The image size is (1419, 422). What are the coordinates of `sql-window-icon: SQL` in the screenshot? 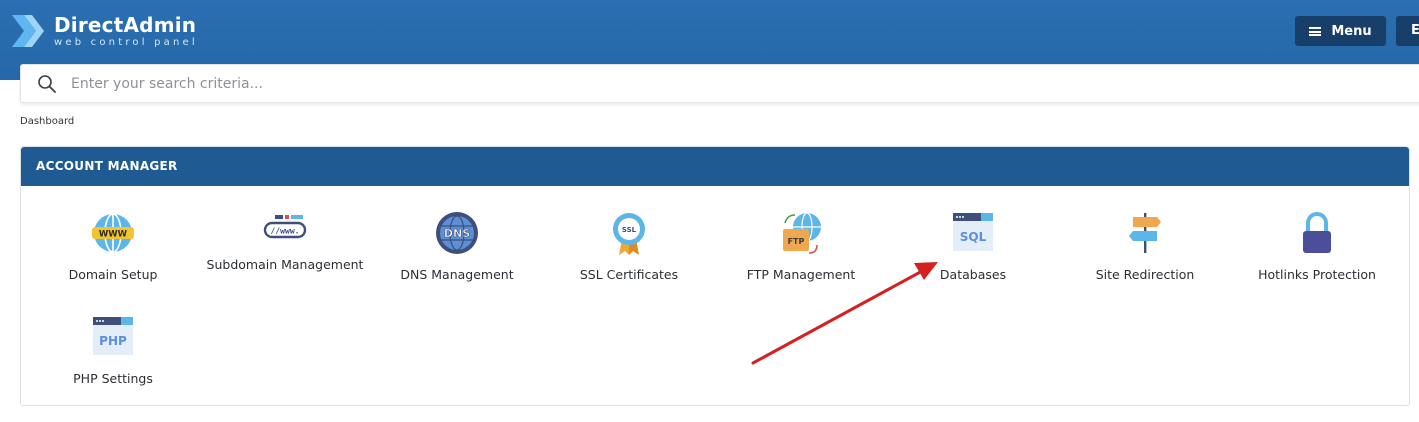 It's located at (973, 232).